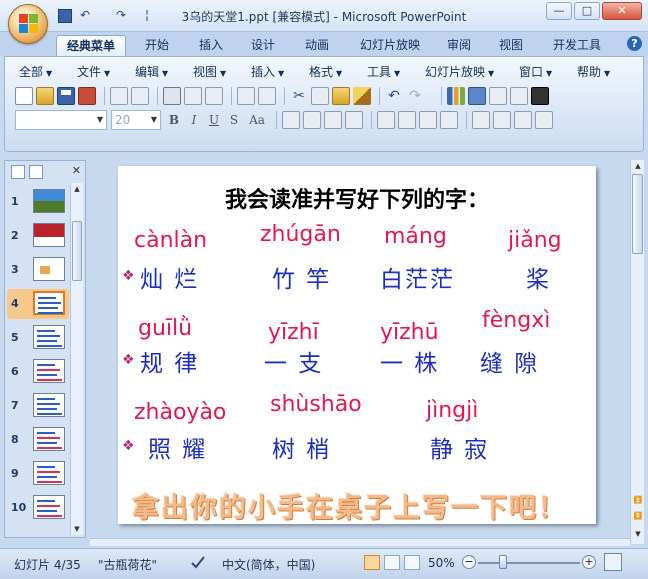 The width and height of the screenshot is (648, 579). Describe the element at coordinates (320, 96) in the screenshot. I see `copy-icon` at that location.